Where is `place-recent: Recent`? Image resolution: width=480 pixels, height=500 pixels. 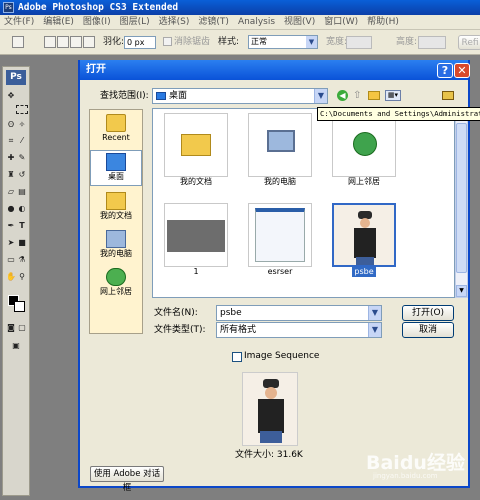
place-recent: Recent is located at coordinates (116, 128).